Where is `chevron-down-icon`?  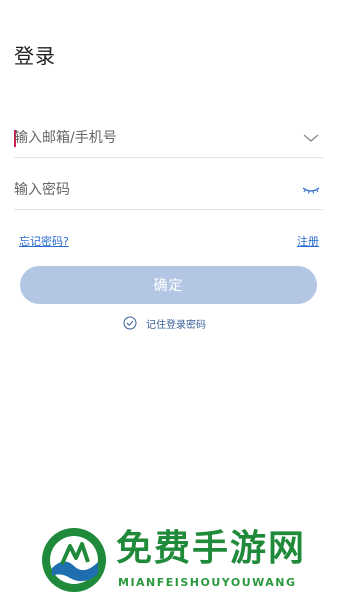 chevron-down-icon is located at coordinates (311, 138).